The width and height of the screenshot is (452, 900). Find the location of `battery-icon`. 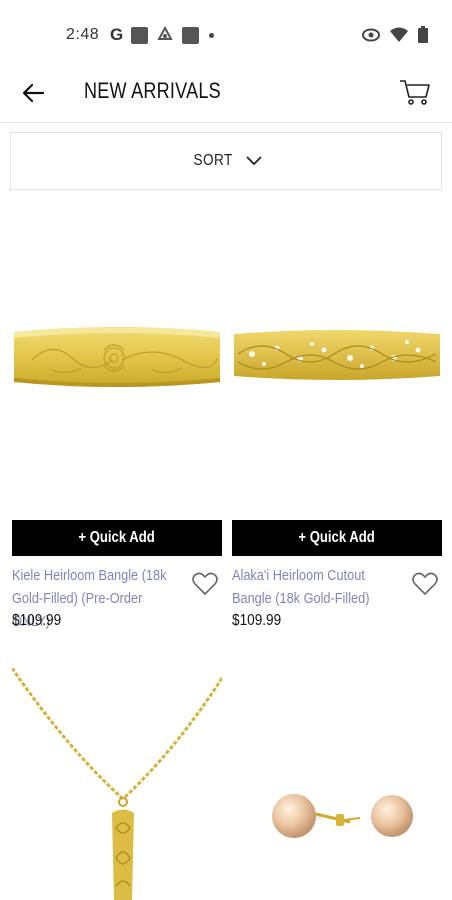

battery-icon is located at coordinates (423, 34).